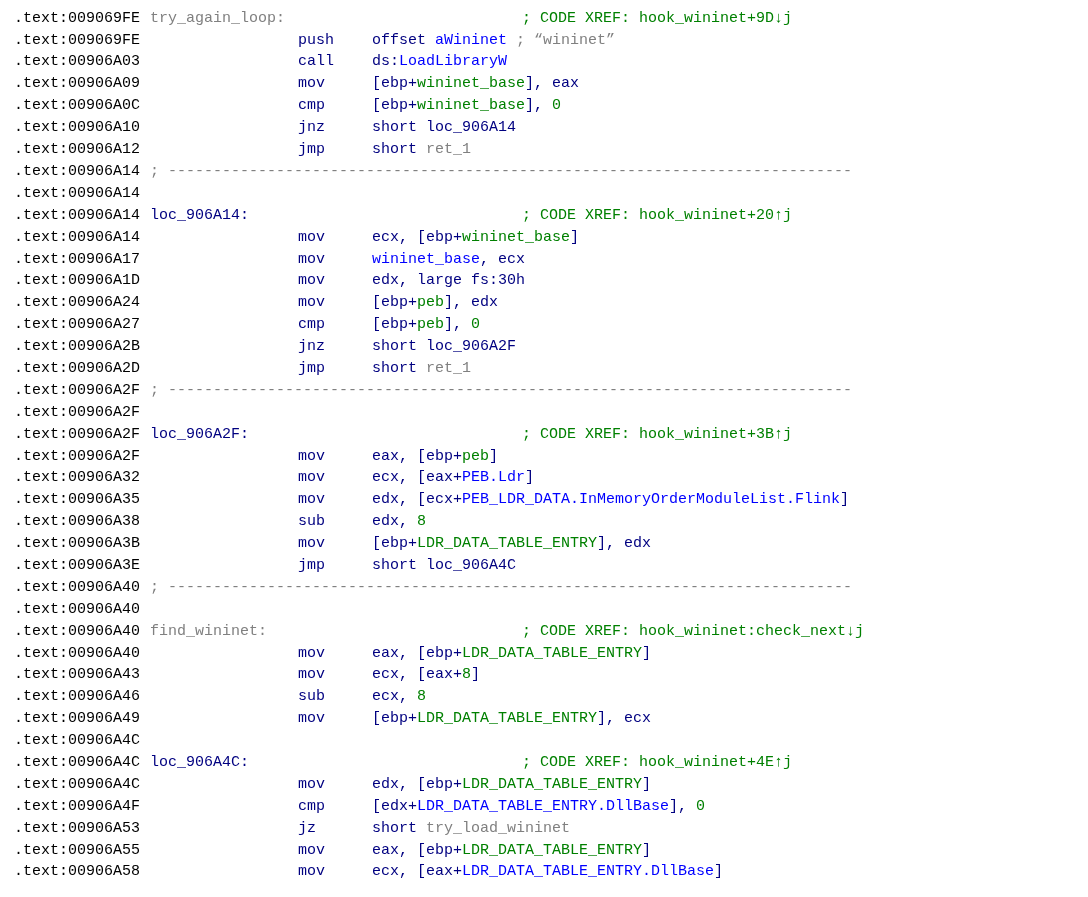 The height and width of the screenshot is (897, 1088). I want to click on xref-comment: ; CODE XREF: hook_wininet+20↑j, so click(657, 215).